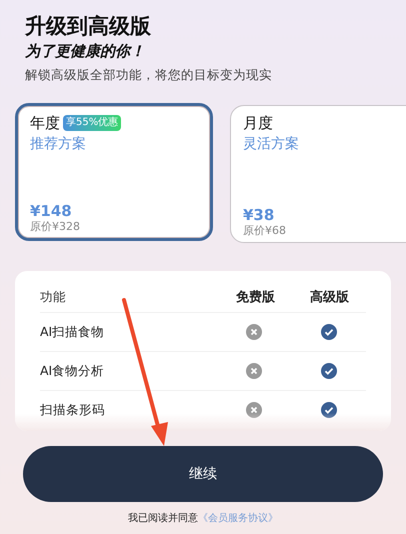 This screenshot has height=534, width=406. What do you see at coordinates (265, 231) in the screenshot?
I see `original-price: 原价¥68` at bounding box center [265, 231].